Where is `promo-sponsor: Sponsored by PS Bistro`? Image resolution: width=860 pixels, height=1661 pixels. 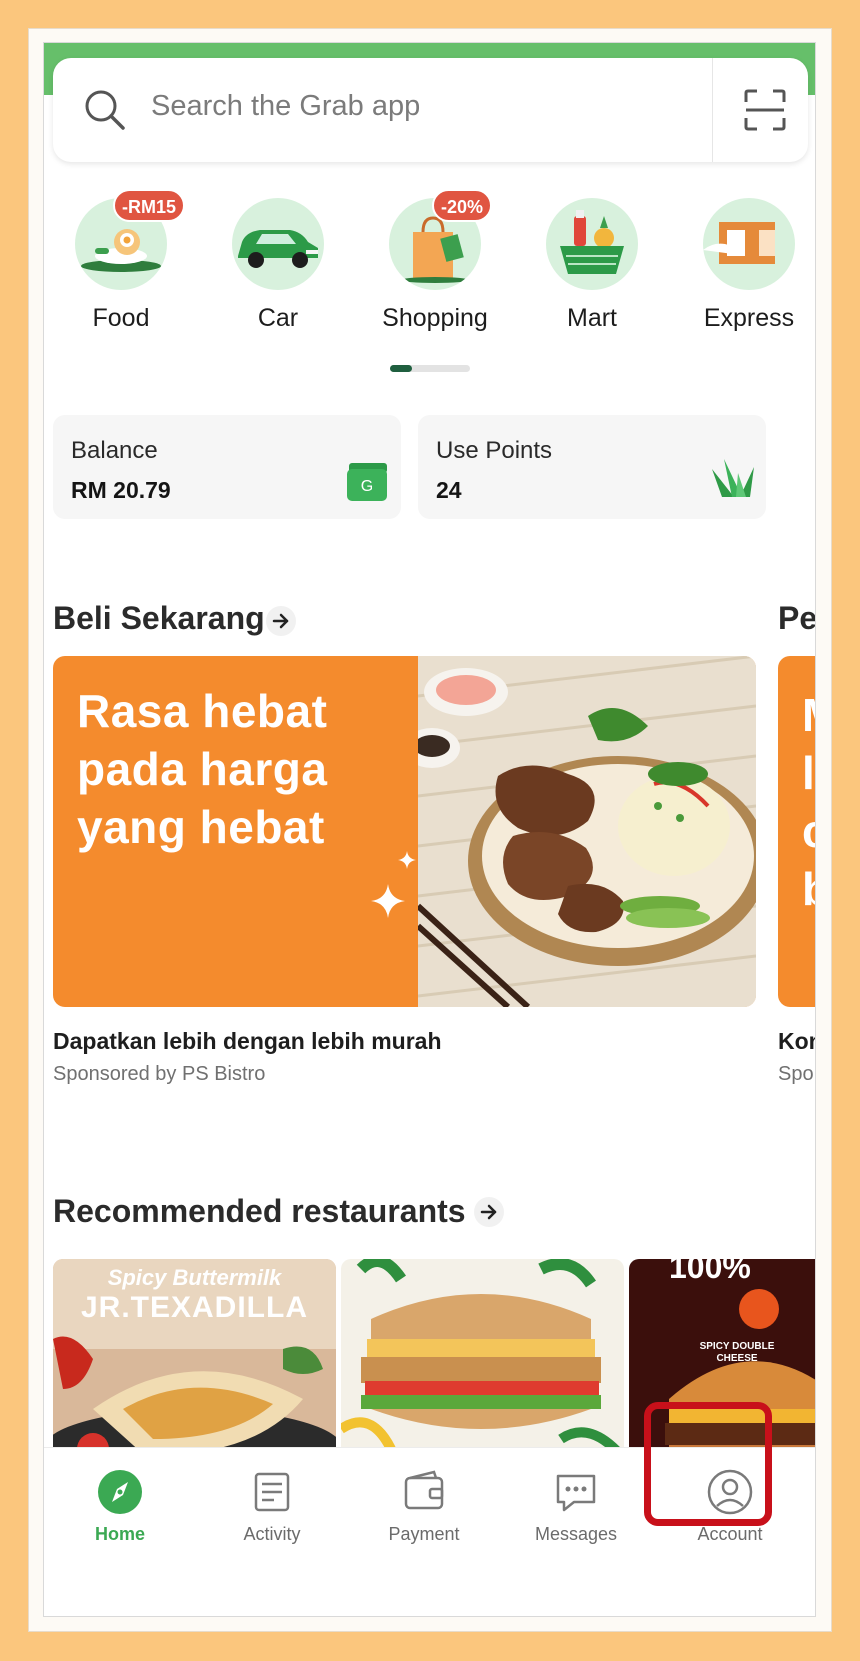 promo-sponsor: Sponsored by PS Bistro is located at coordinates (159, 1074).